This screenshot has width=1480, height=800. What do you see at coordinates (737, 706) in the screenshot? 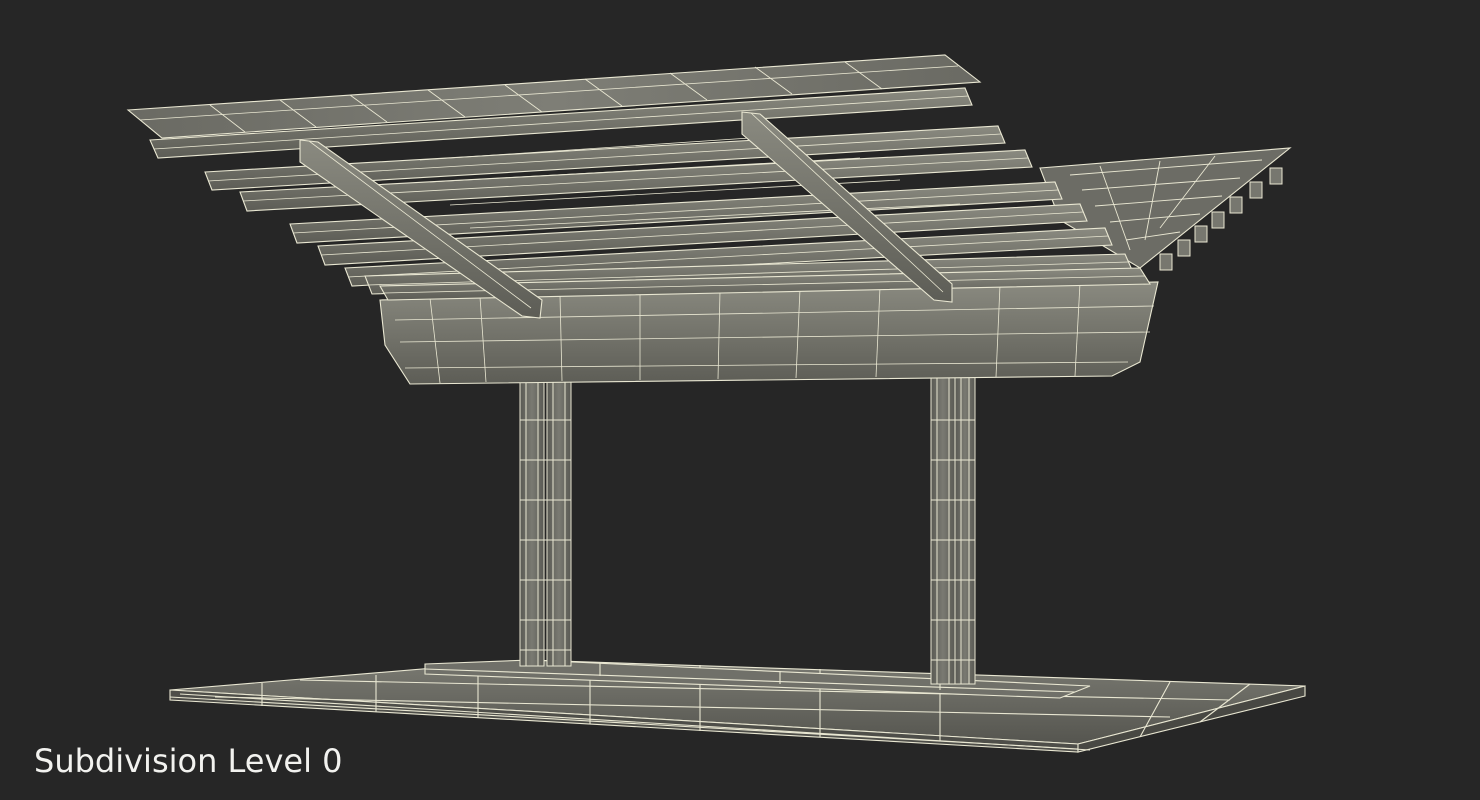
I see `ground-slab` at bounding box center [737, 706].